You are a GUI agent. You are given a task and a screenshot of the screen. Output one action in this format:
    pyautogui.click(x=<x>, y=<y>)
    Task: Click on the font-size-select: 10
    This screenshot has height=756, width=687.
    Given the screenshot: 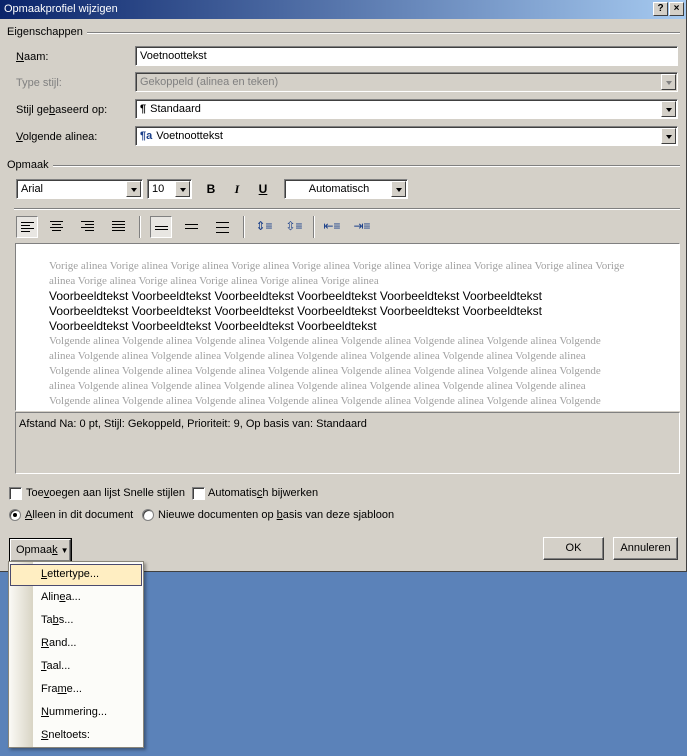 What is the action you would take?
    pyautogui.click(x=169, y=189)
    